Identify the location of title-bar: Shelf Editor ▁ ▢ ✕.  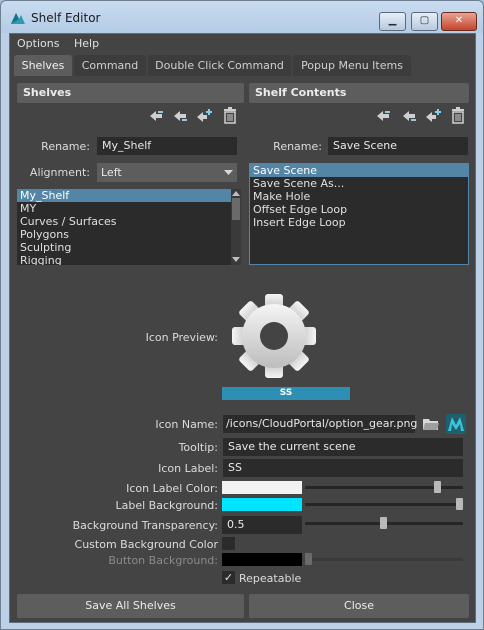
(242, 17).